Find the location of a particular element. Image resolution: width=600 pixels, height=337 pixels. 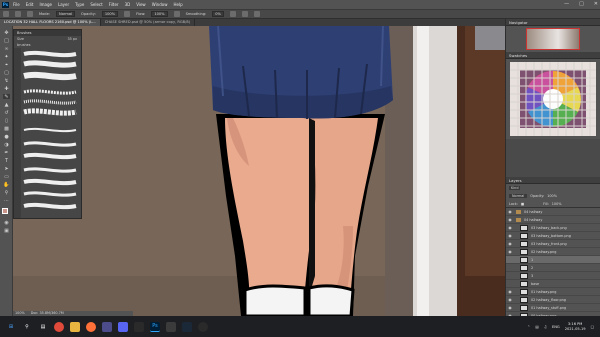

menu-file: File is located at coordinates (16, 4).